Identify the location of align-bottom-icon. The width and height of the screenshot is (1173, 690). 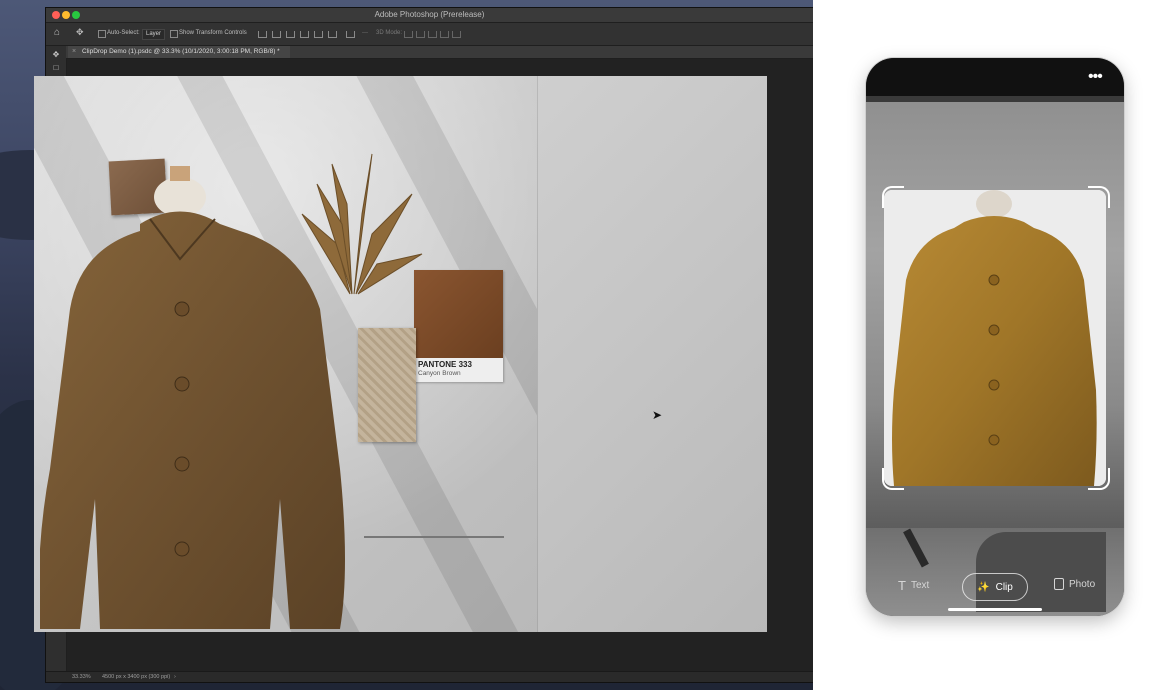
(332, 34).